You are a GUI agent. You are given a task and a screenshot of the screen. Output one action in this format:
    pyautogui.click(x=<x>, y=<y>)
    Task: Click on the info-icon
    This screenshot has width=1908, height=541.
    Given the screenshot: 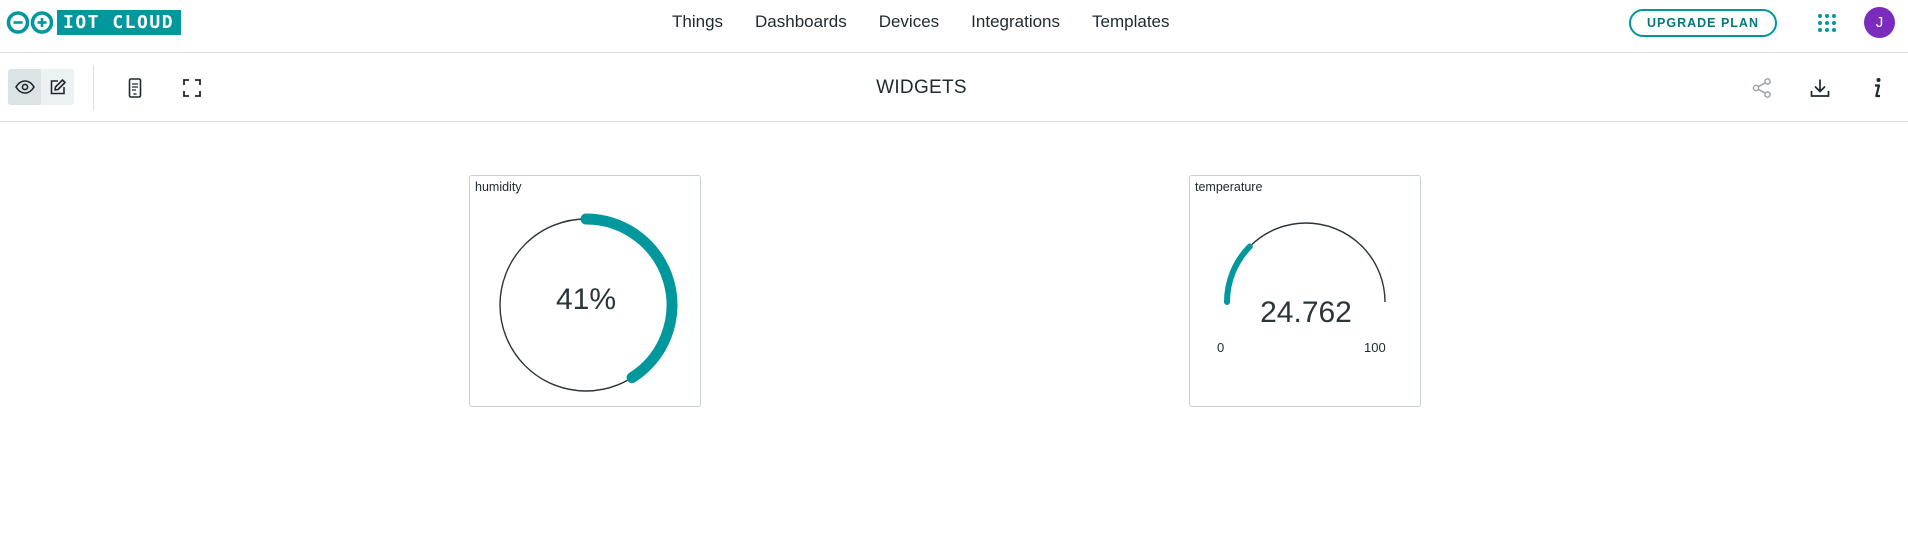 What is the action you would take?
    pyautogui.click(x=1878, y=88)
    